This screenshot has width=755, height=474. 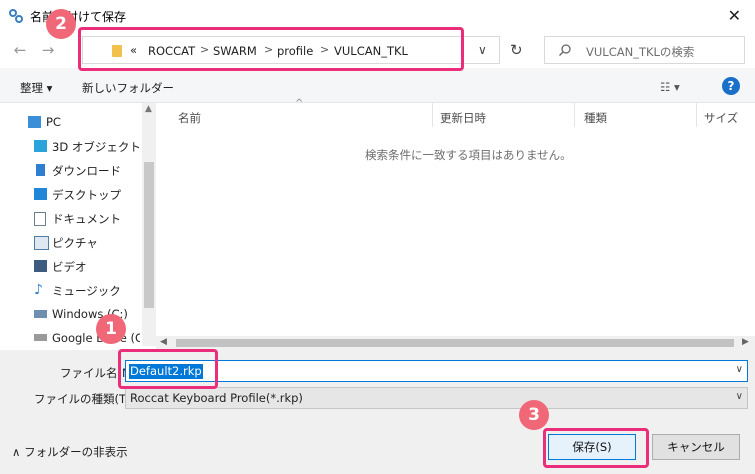 What do you see at coordinates (149, 235) in the screenshot?
I see `sidebar-scroll-thumb` at bounding box center [149, 235].